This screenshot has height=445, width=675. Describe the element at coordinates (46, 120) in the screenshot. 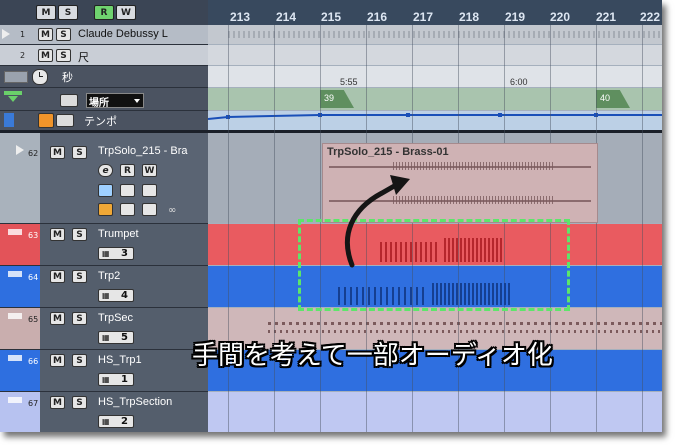

I see `power-icon` at that location.